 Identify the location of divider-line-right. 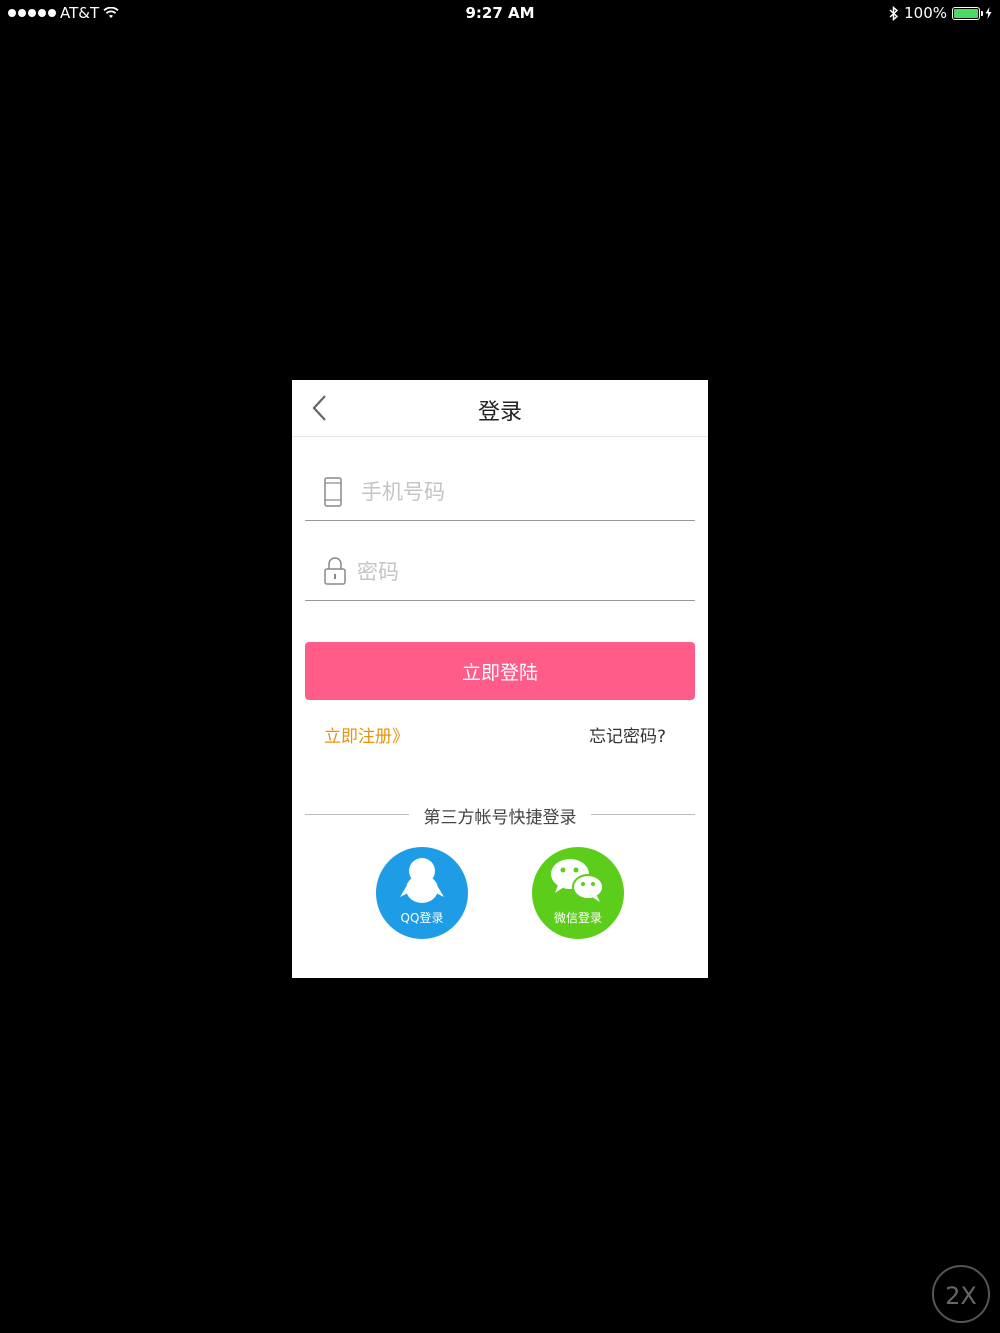
(643, 814).